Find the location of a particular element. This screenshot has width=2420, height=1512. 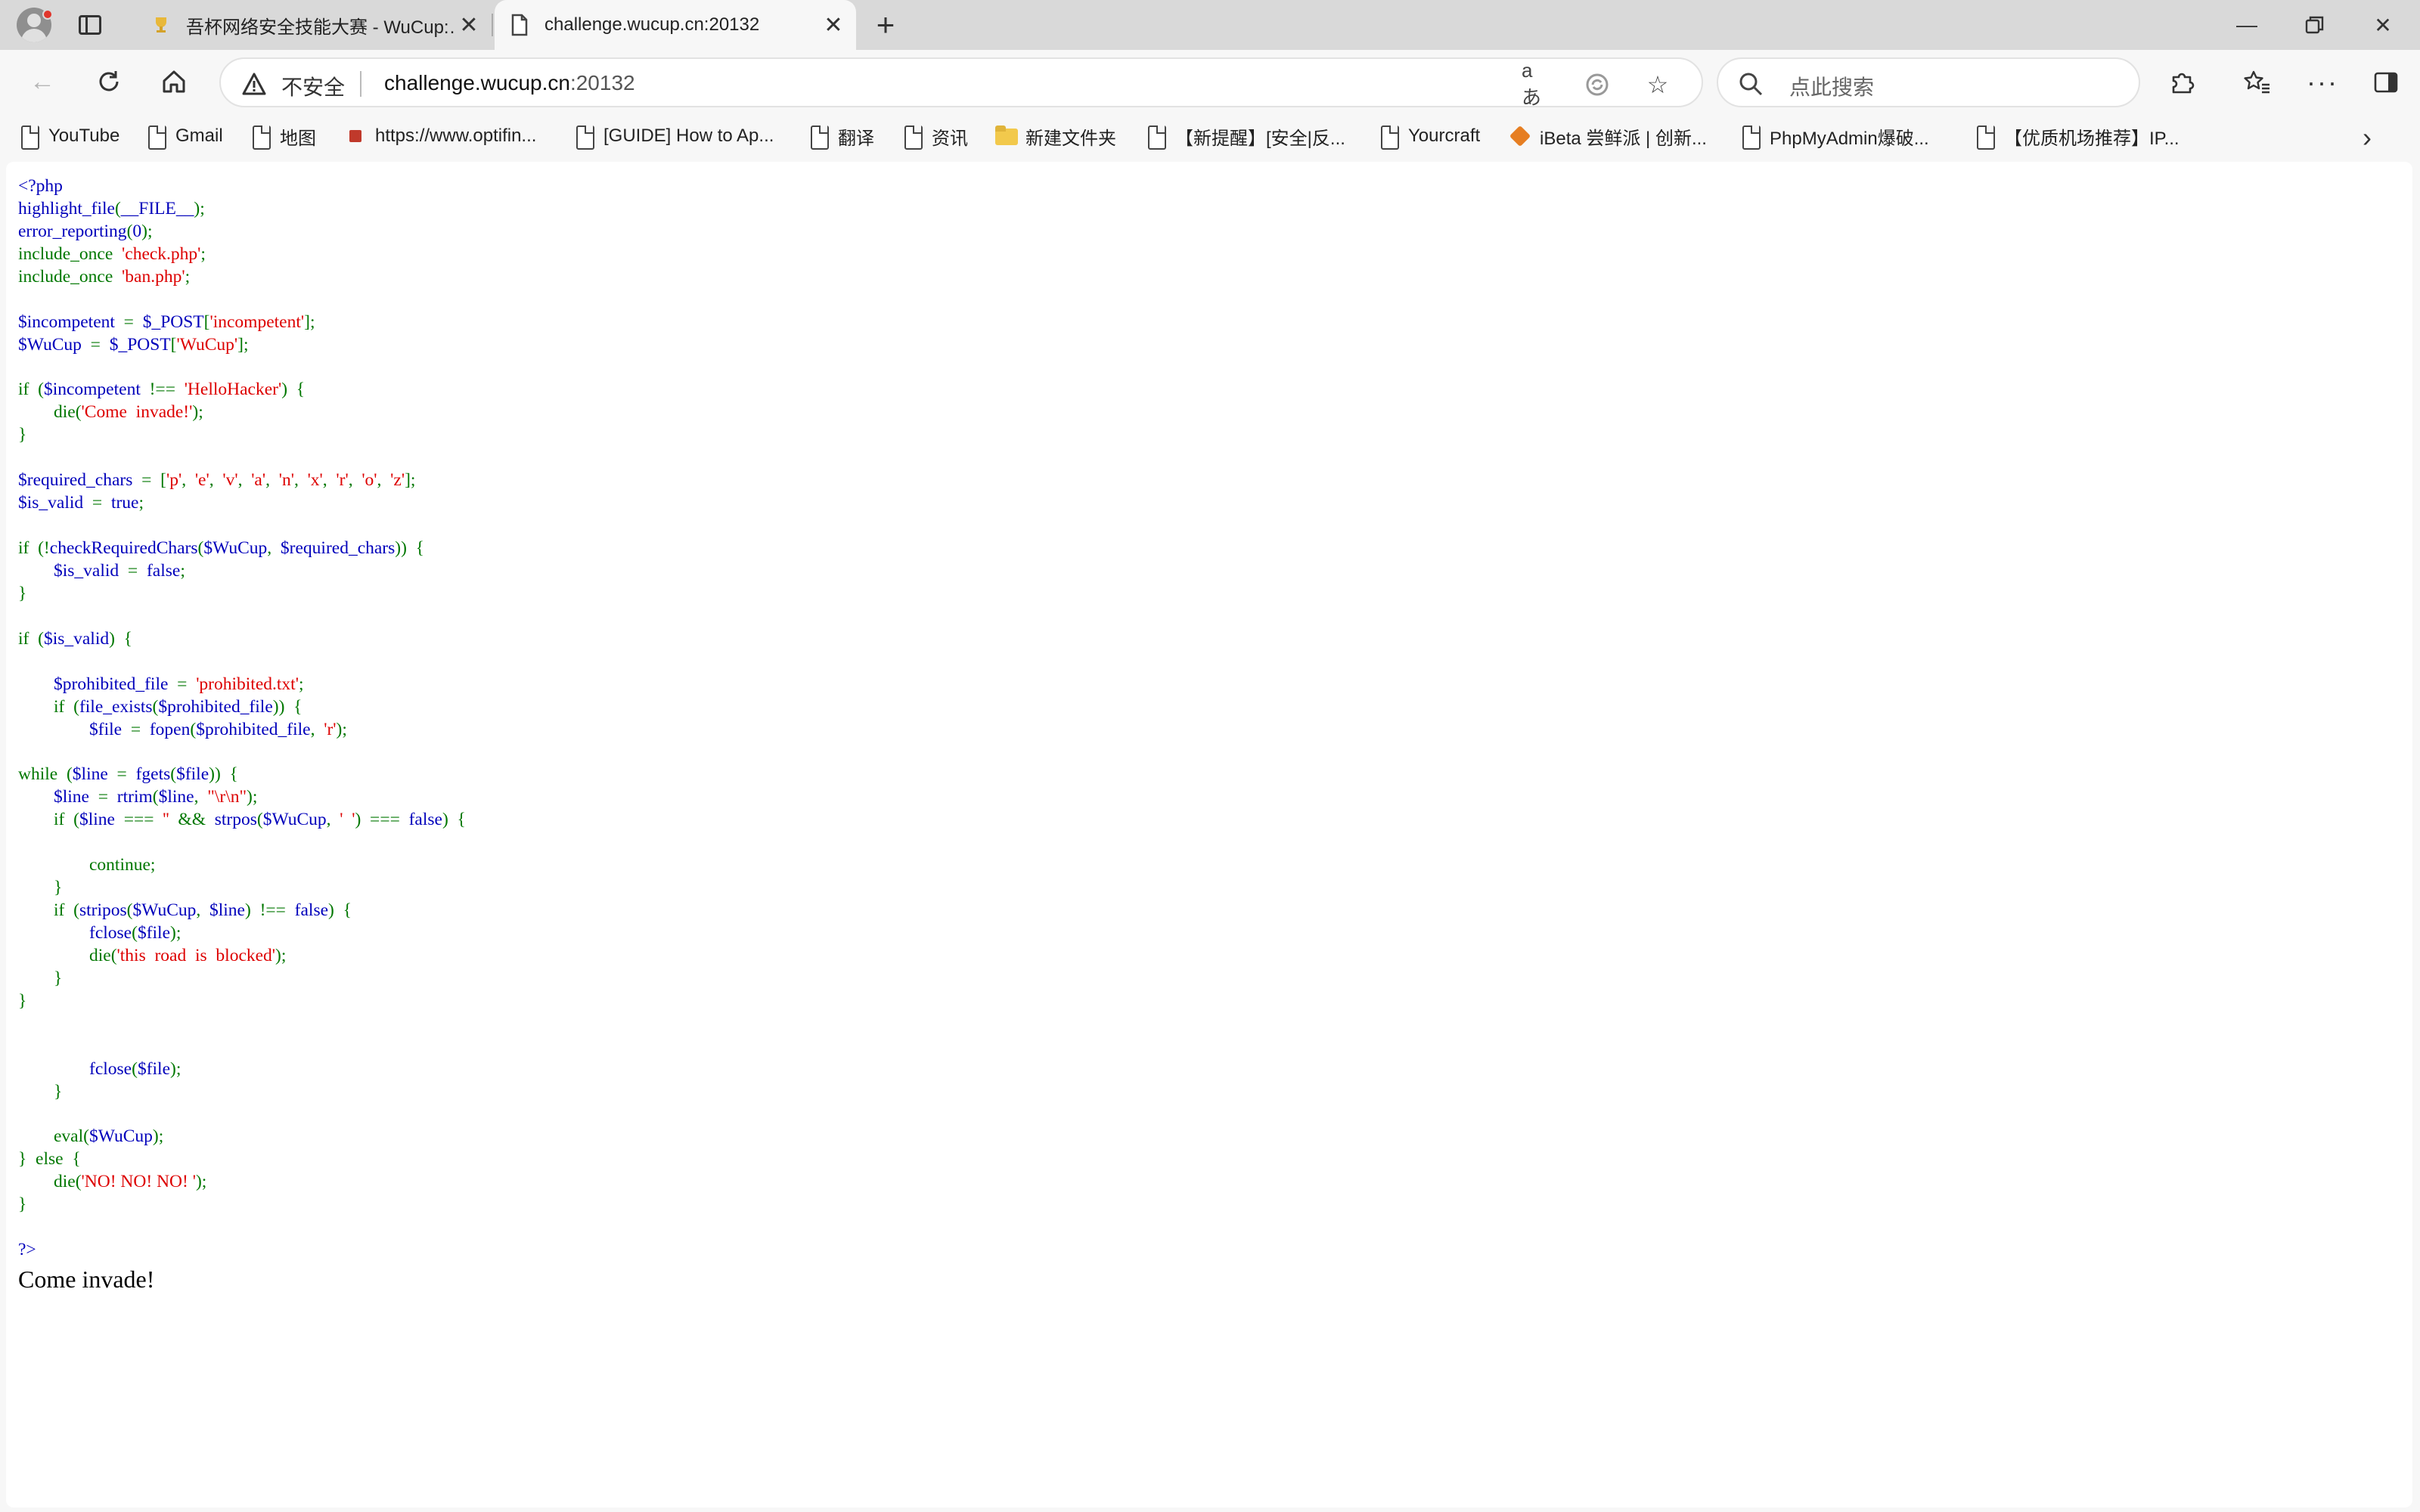

code-line: die('this road is blocked'); is located at coordinates (242, 957).